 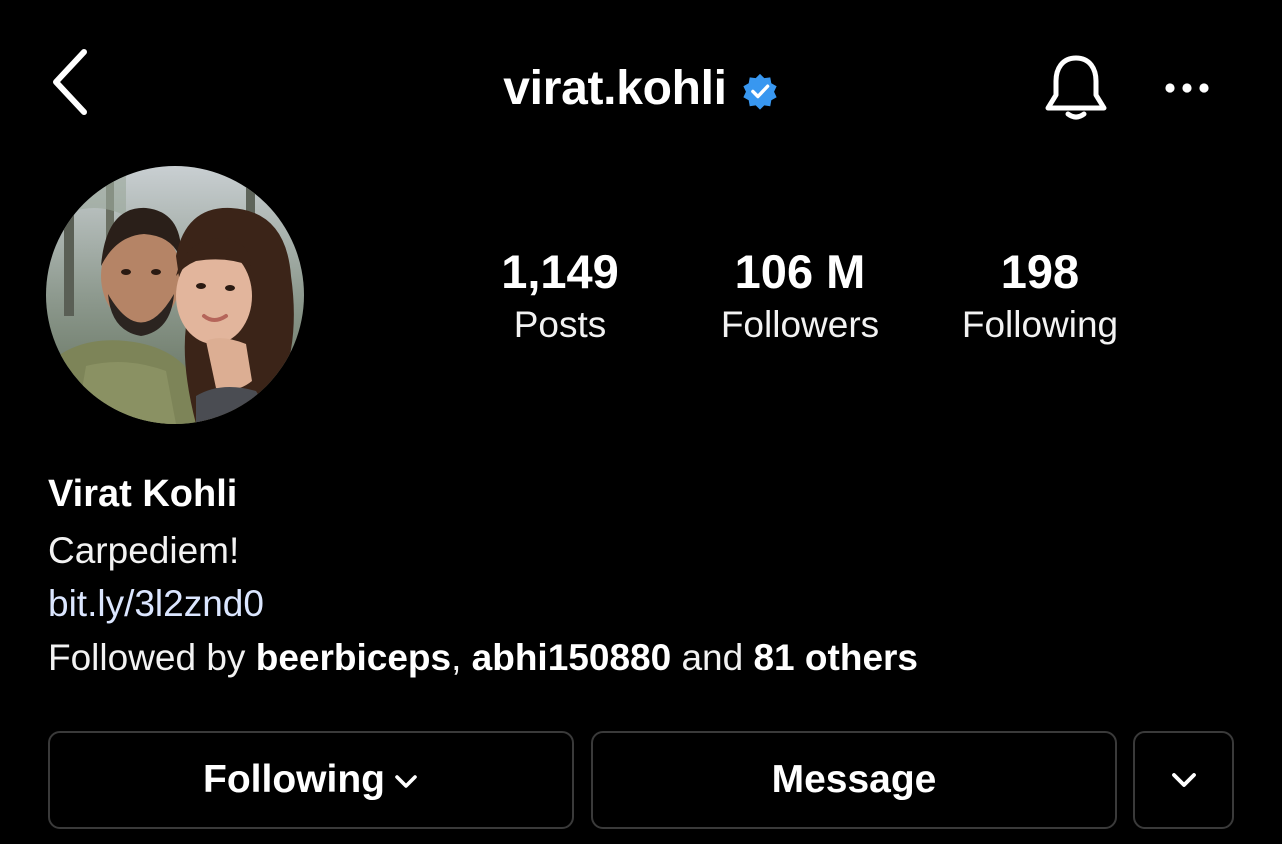 I want to click on stat-followers: 106 M Followers, so click(x=800, y=295).